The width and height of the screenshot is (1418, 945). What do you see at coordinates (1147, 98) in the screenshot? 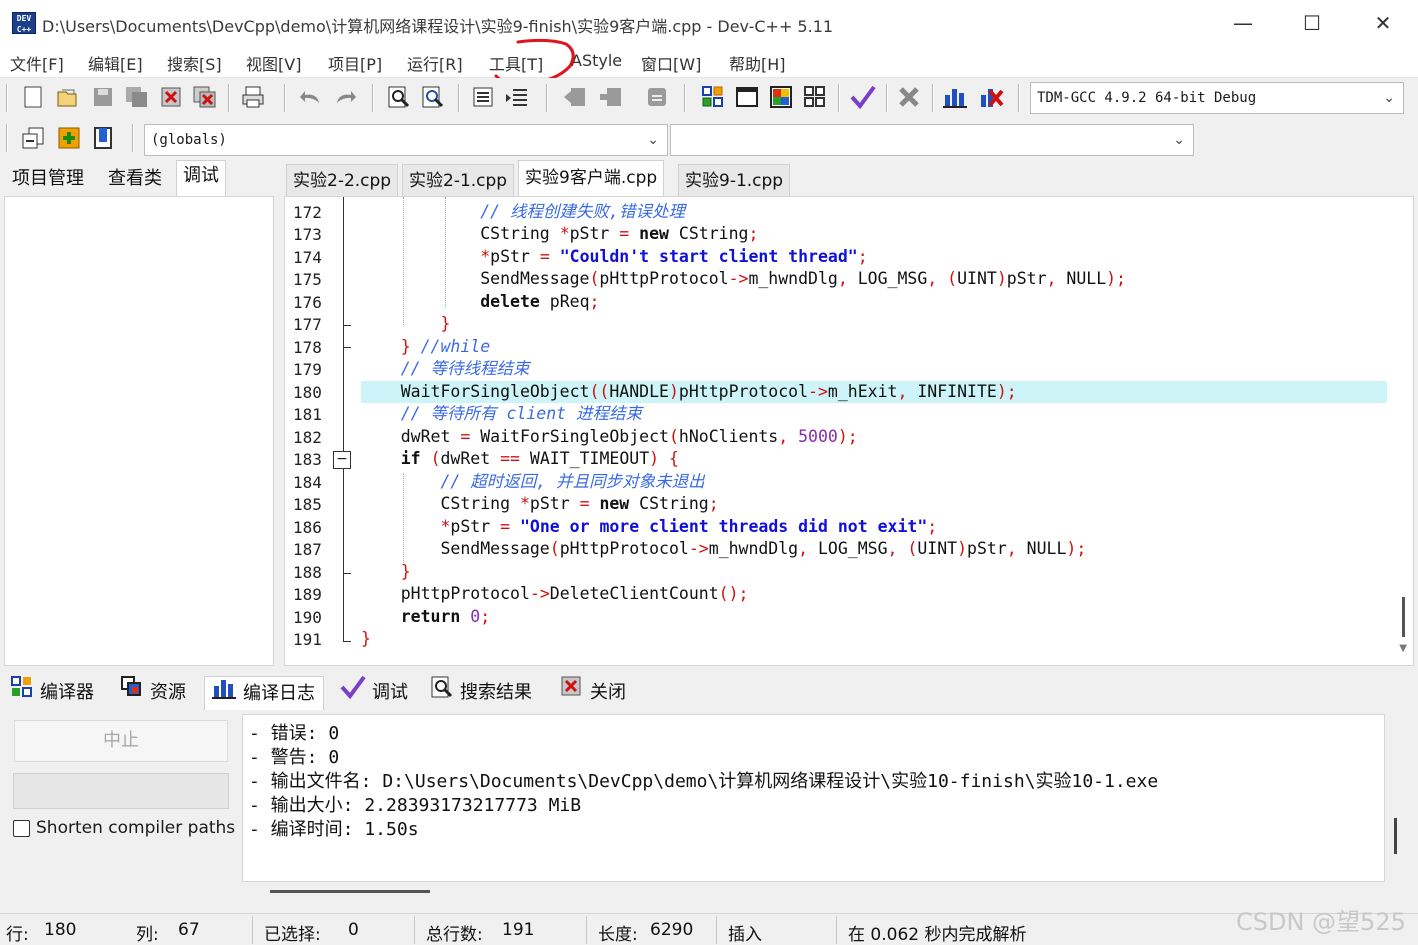
I see `compiler-select-value: TDM-GCC 4.9.2 64-bit Debug` at bounding box center [1147, 98].